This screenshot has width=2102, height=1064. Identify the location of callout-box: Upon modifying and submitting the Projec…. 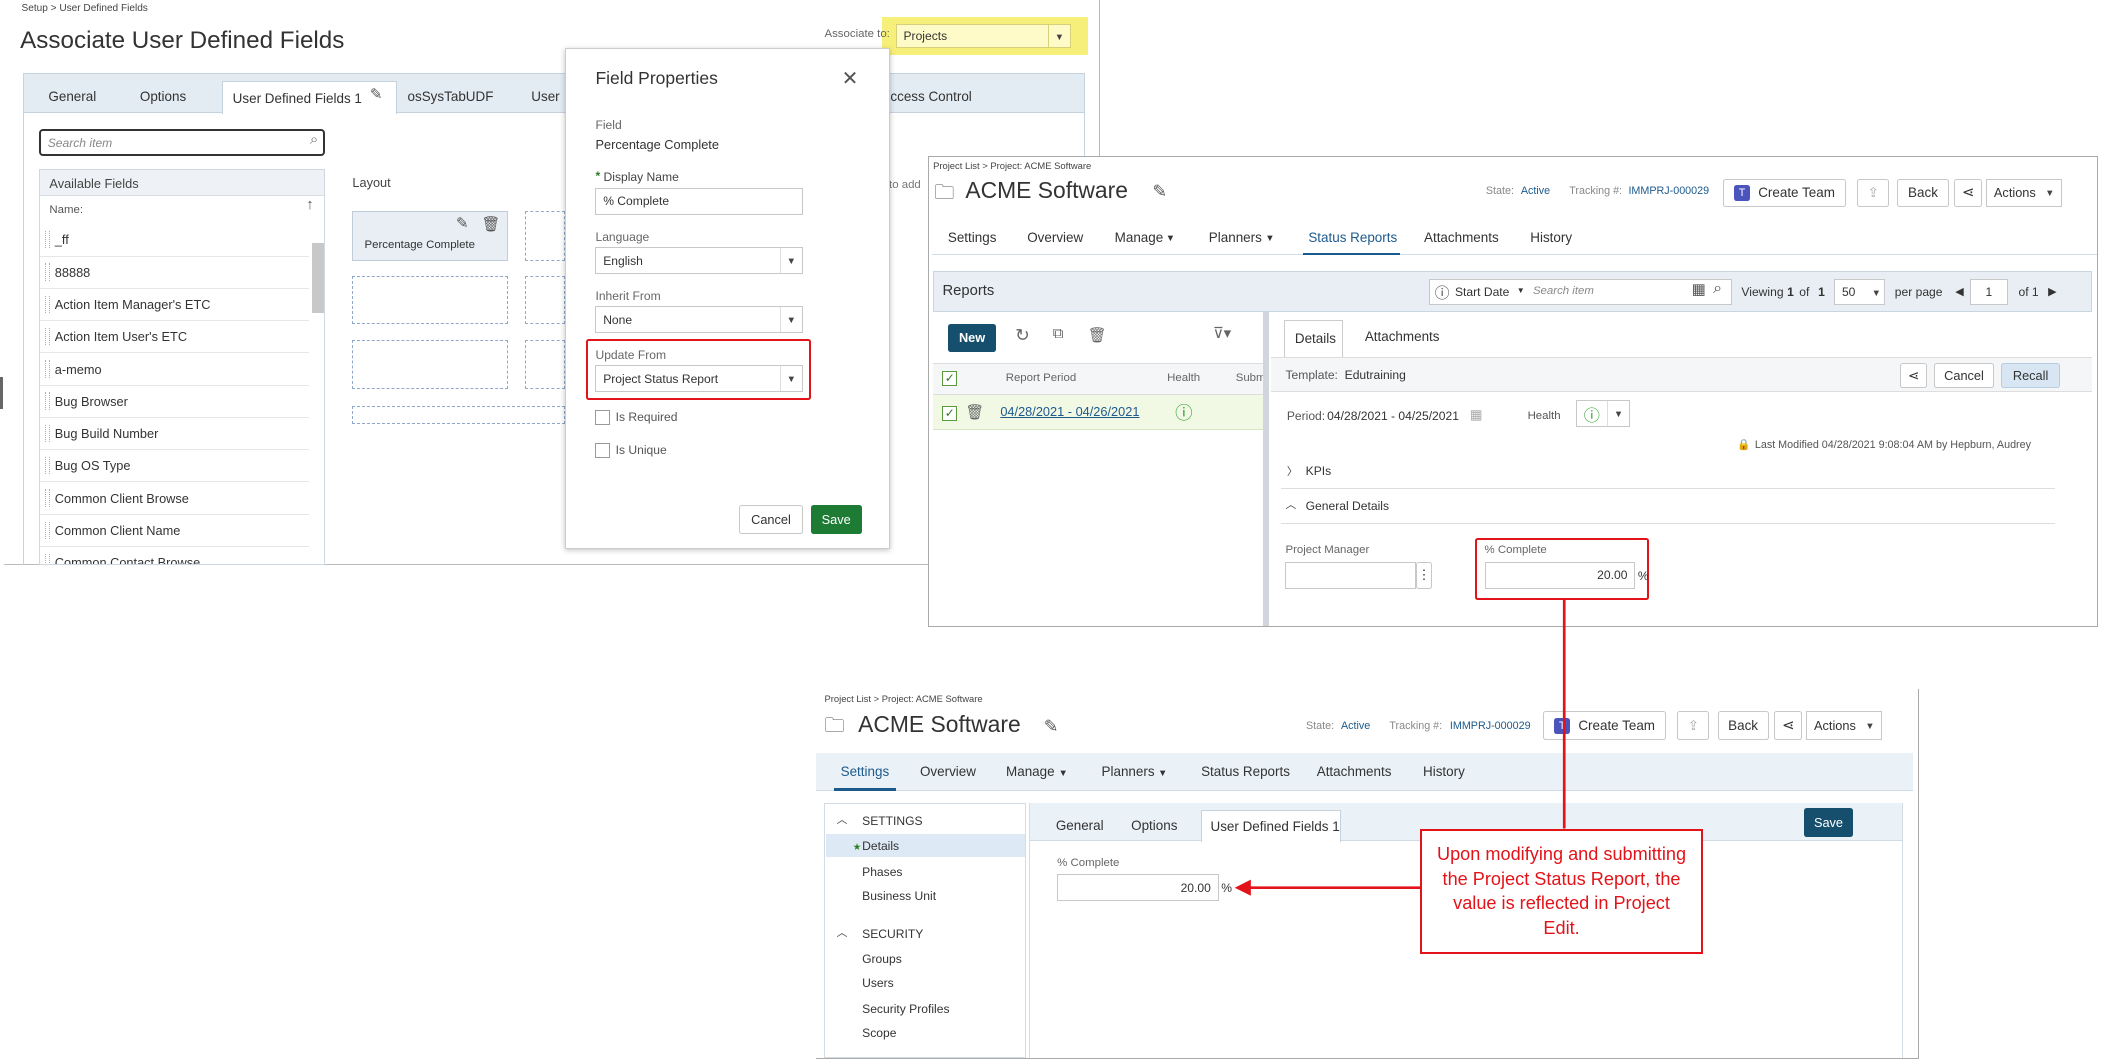
(1561, 891).